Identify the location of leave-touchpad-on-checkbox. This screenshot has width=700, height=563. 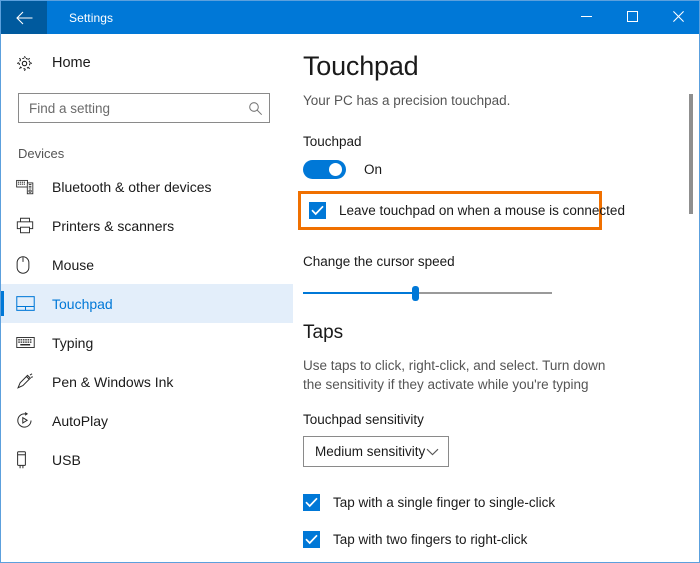
(317, 210).